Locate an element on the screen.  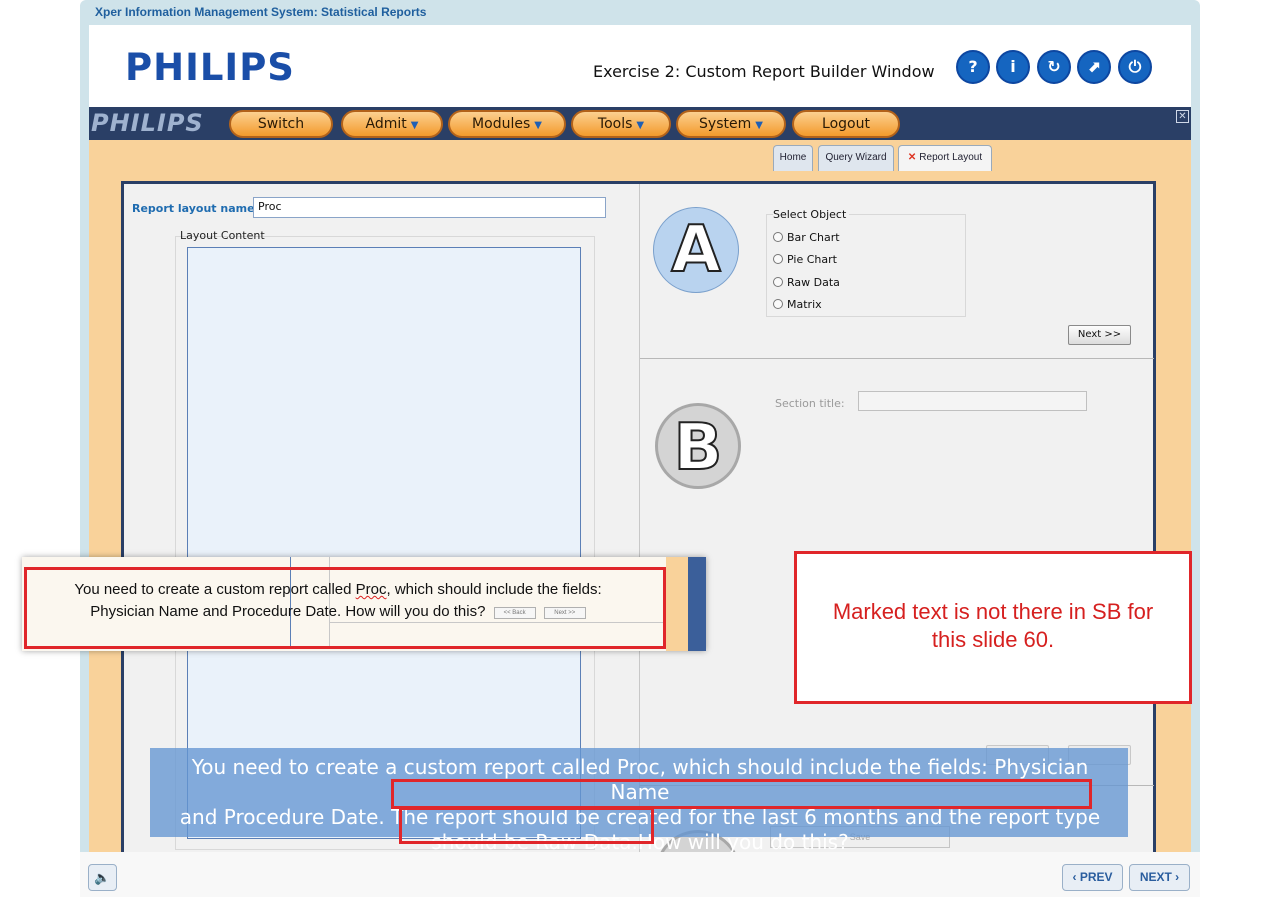
menu-switch-label: Switch is located at coordinates (281, 124).